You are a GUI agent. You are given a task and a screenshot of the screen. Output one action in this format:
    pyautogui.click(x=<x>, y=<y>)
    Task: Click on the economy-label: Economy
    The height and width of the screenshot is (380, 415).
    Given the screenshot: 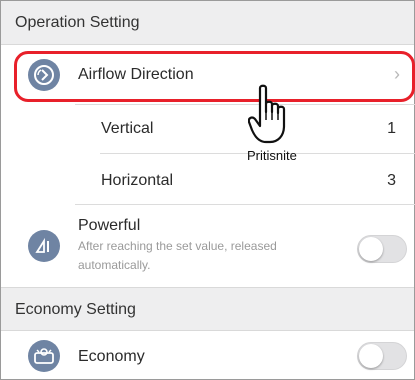 What is the action you would take?
    pyautogui.click(x=111, y=356)
    